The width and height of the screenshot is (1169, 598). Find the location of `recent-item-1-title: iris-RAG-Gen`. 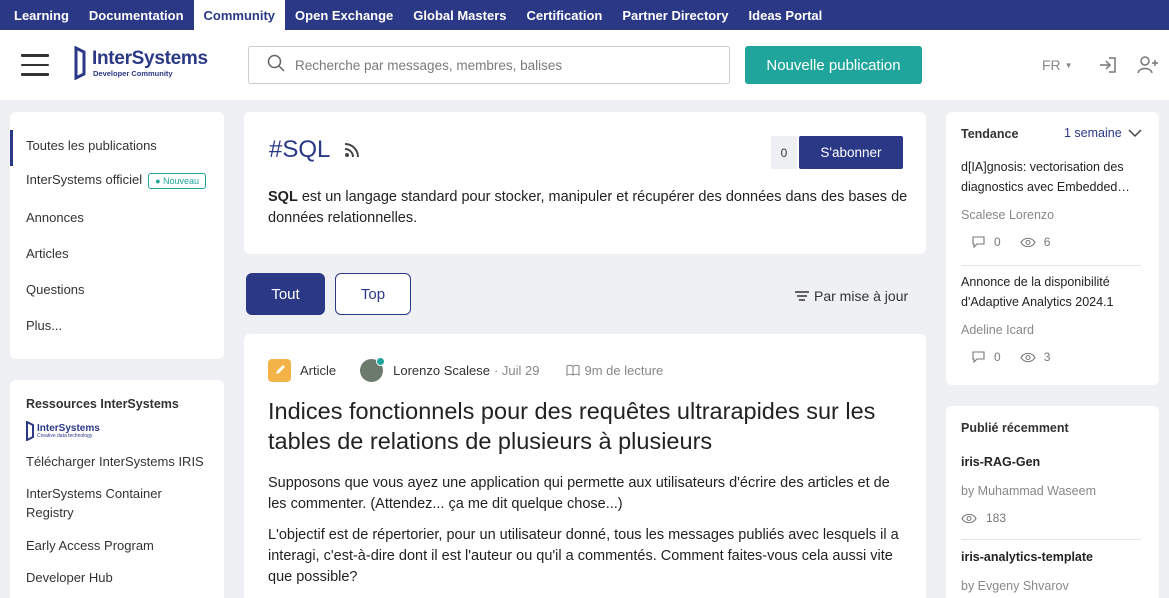

recent-item-1-title: iris-RAG-Gen is located at coordinates (1051, 462).